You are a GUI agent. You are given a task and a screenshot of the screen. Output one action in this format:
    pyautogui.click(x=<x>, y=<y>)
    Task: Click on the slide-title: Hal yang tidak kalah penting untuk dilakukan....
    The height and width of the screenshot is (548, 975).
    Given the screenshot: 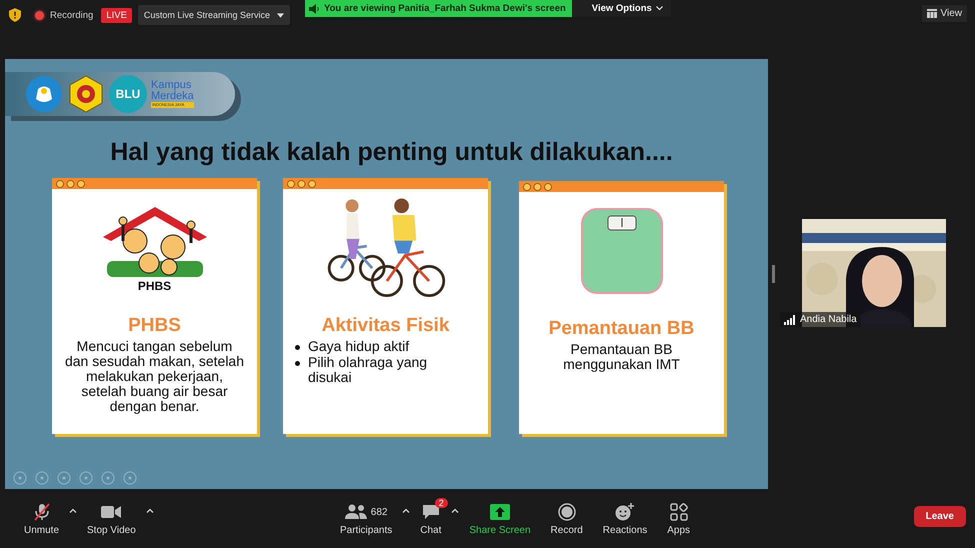 What is the action you would take?
    pyautogui.click(x=391, y=152)
    